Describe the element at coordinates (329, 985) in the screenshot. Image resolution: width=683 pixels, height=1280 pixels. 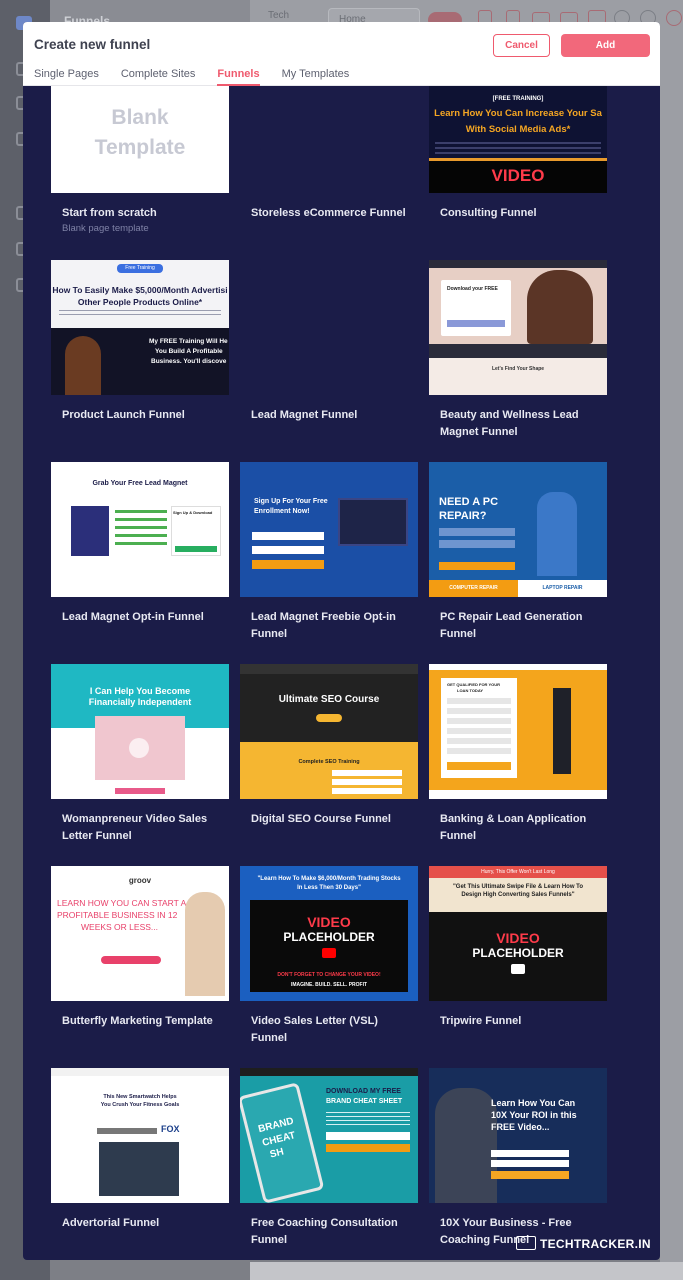
I see `thumb-text: IMAGINE. BUILD. SELL. PROFIT` at that location.